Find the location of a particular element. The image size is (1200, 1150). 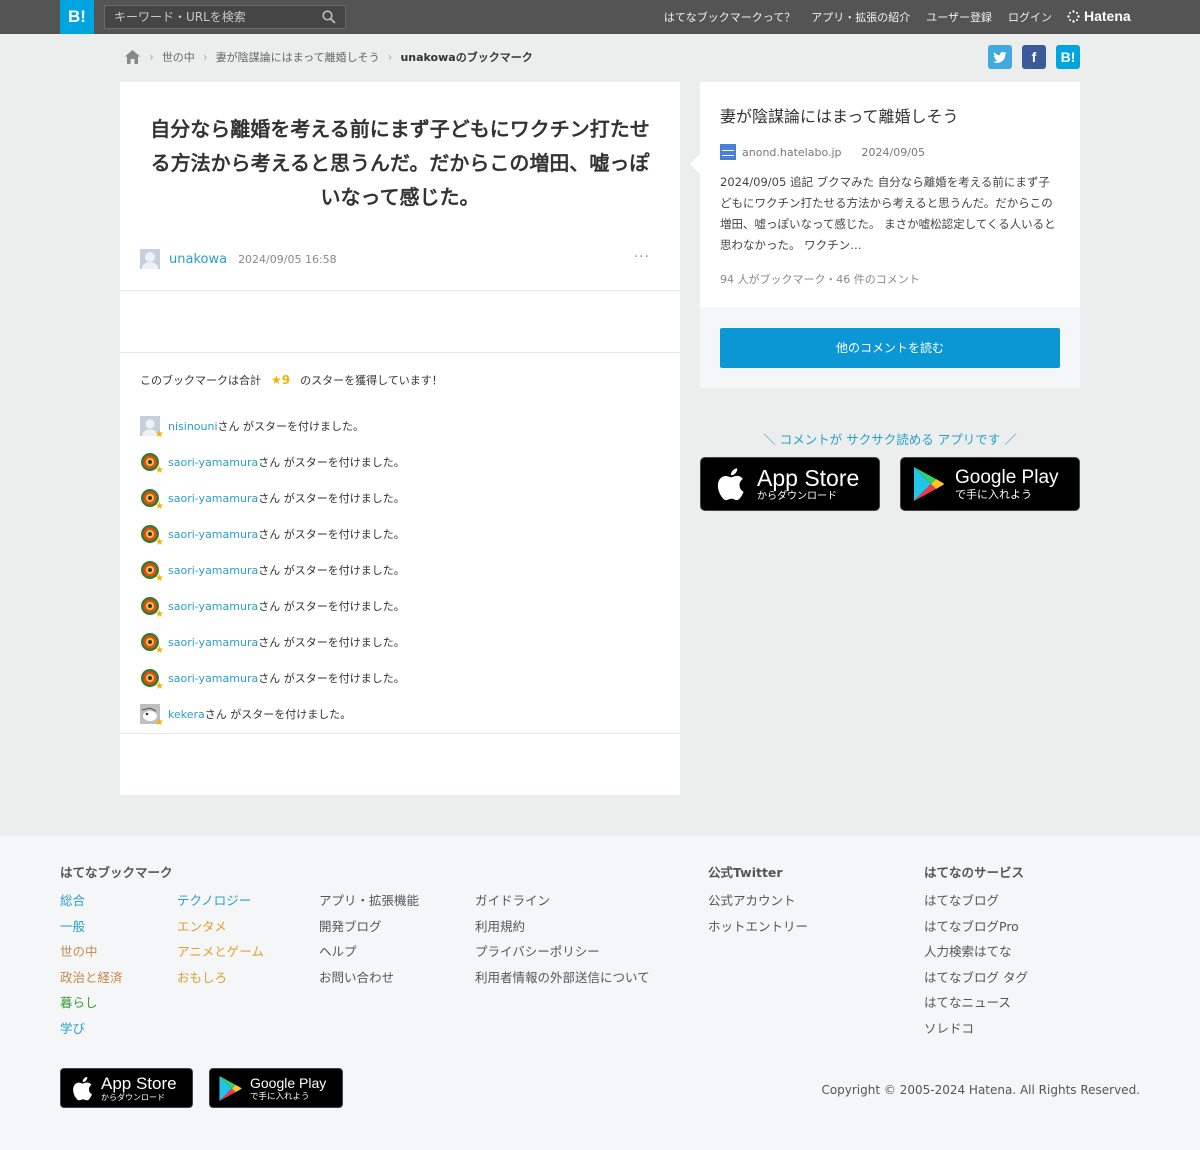

chevron-right-icon: › is located at coordinates (205, 57).